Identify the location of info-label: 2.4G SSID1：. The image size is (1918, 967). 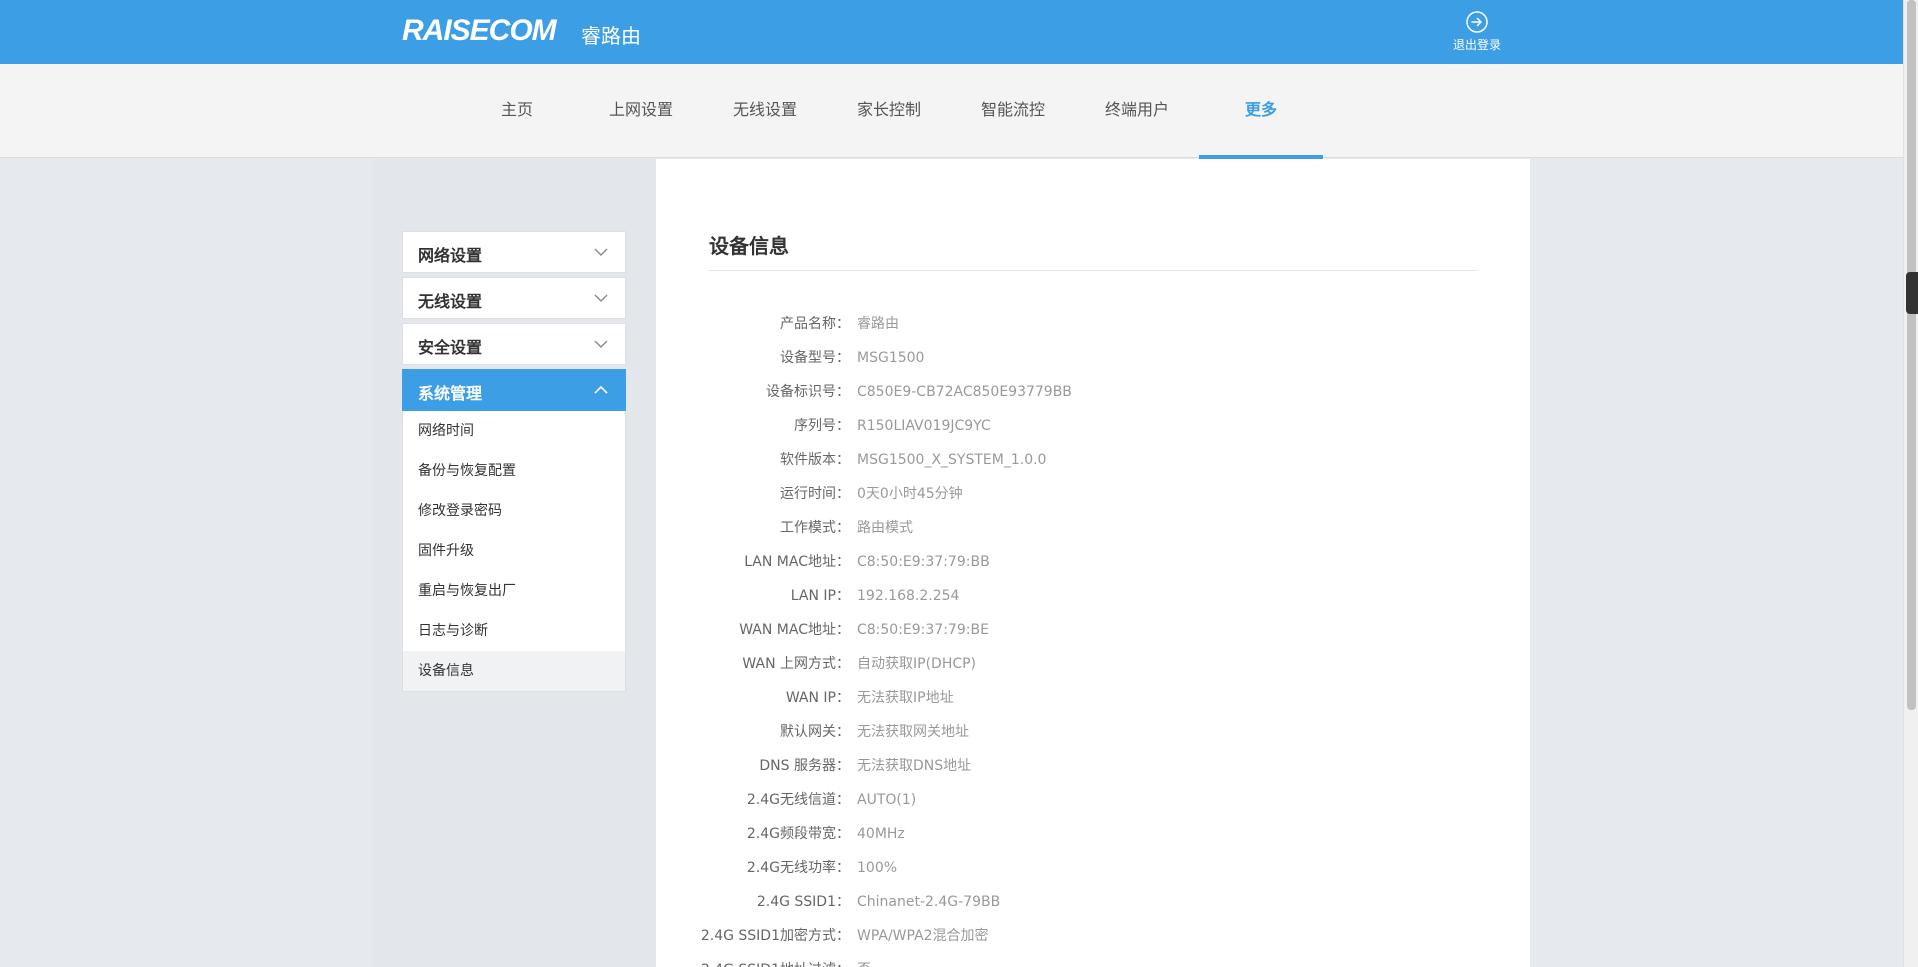
(803, 902).